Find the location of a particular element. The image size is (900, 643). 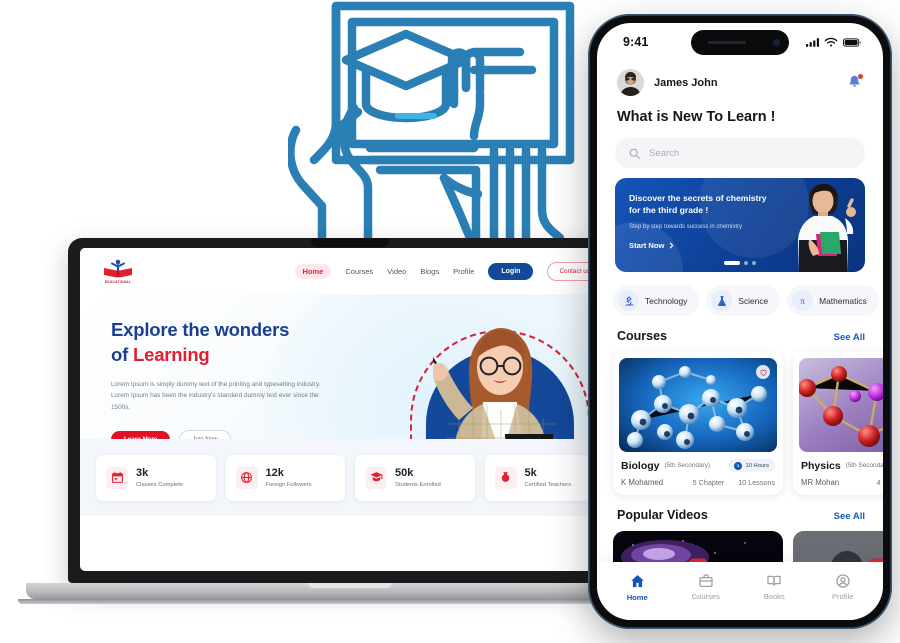

earpiece-speaker is located at coordinates (727, 43).